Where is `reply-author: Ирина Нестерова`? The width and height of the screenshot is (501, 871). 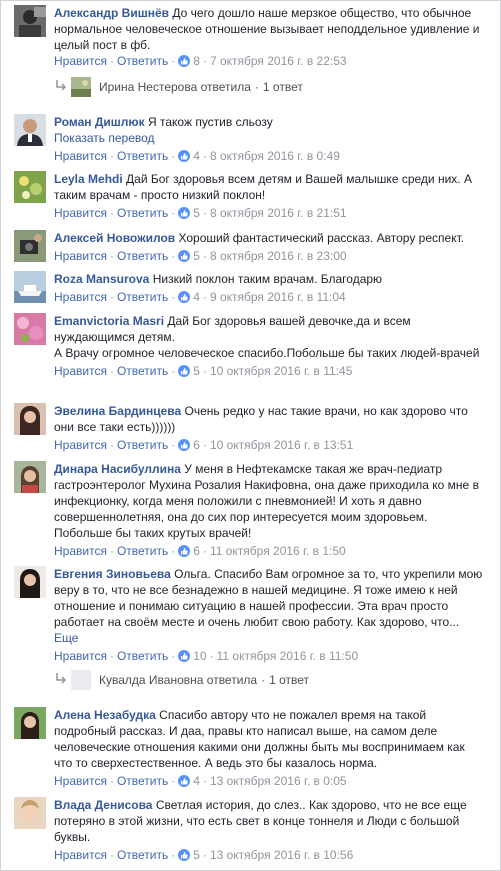
reply-author: Ирина Нестерова is located at coordinates (148, 87).